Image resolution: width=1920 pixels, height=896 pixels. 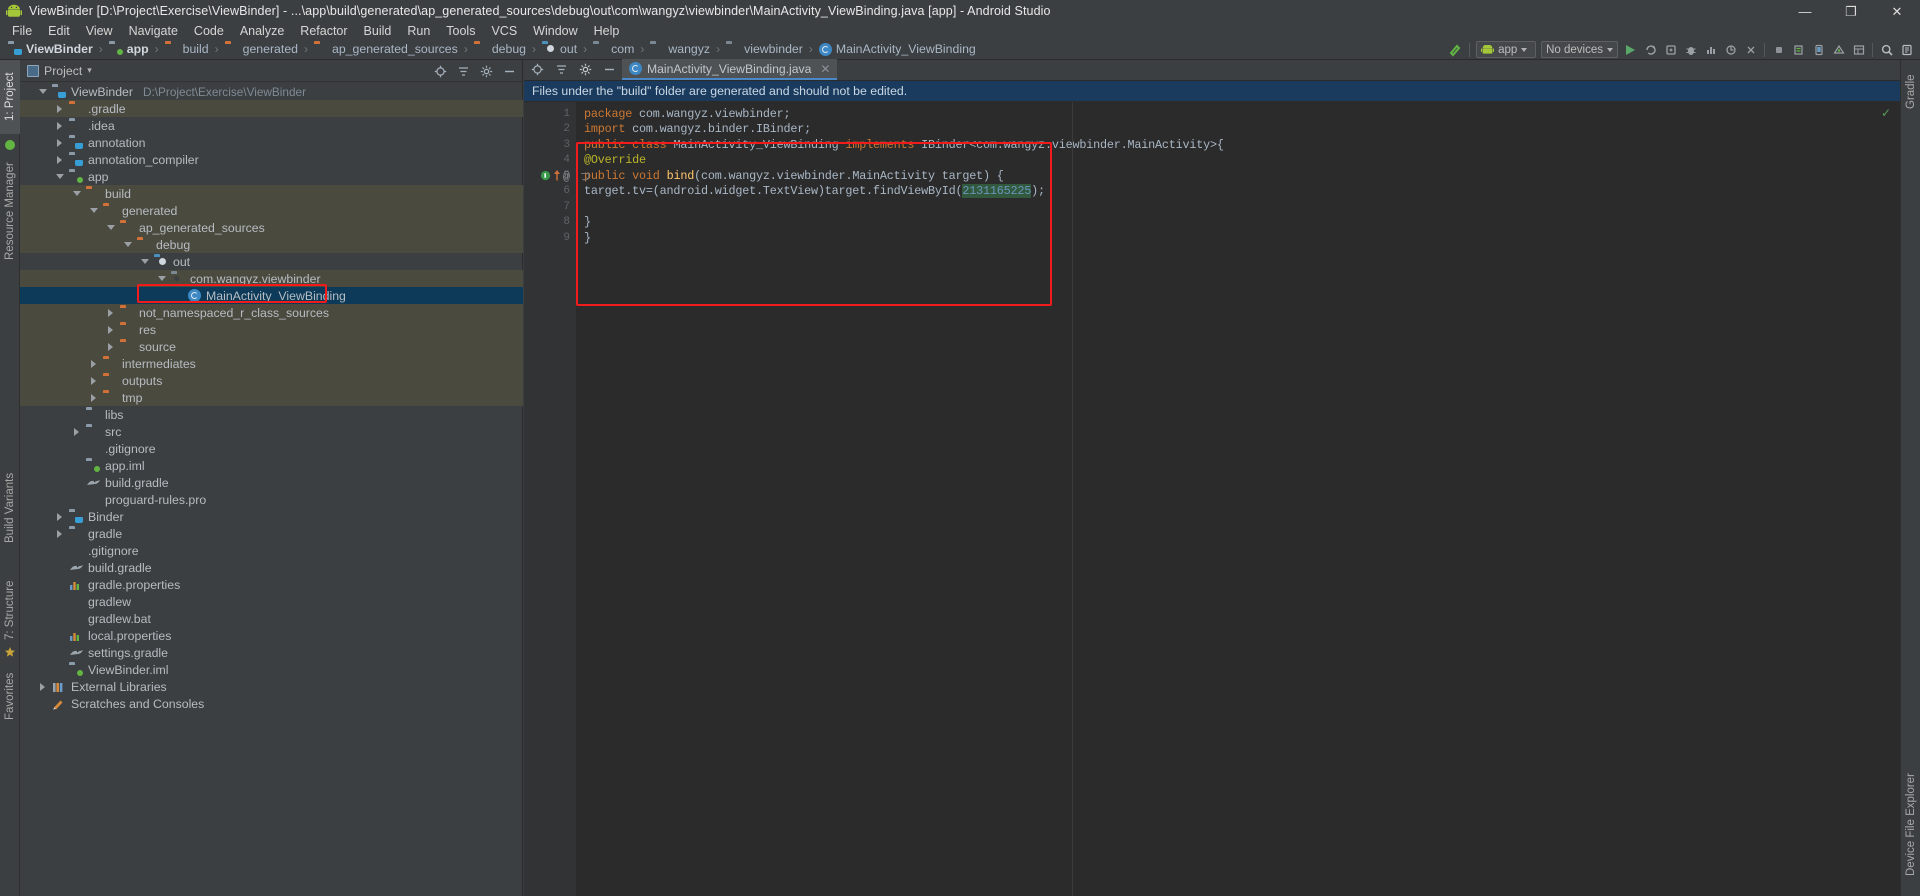 I want to click on tree-row: not_namespaced_r_class_sources, so click(x=271, y=312).